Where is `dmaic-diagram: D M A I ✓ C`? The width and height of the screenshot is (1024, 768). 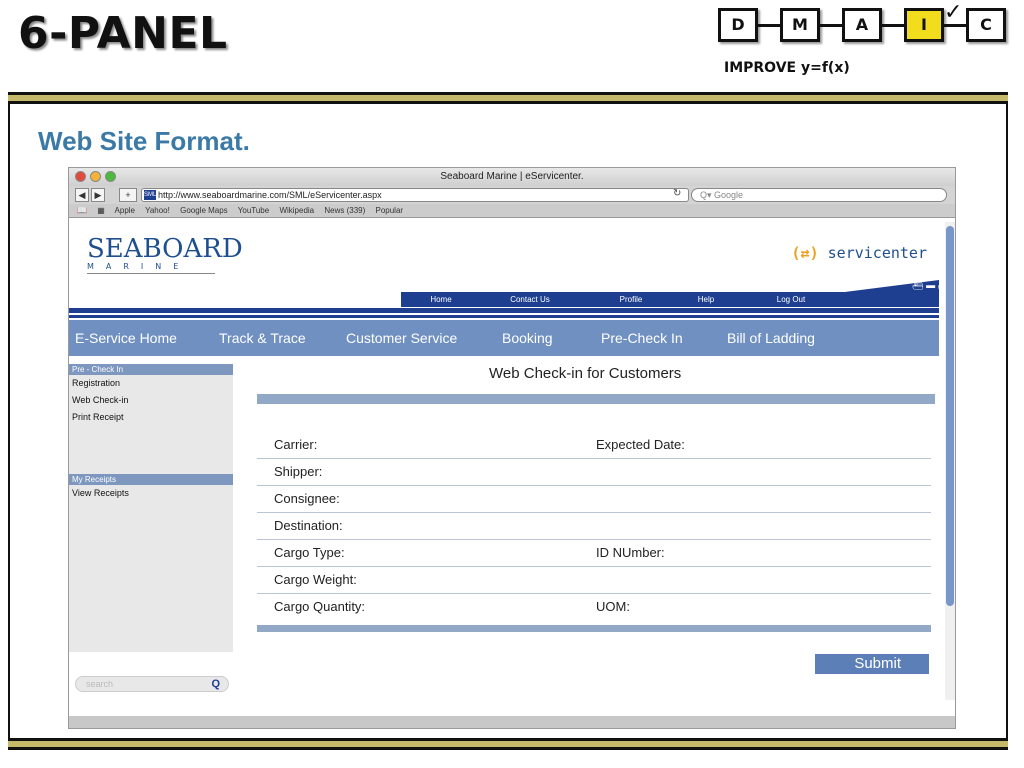
dmaic-diagram: D M A I ✓ C is located at coordinates (863, 22).